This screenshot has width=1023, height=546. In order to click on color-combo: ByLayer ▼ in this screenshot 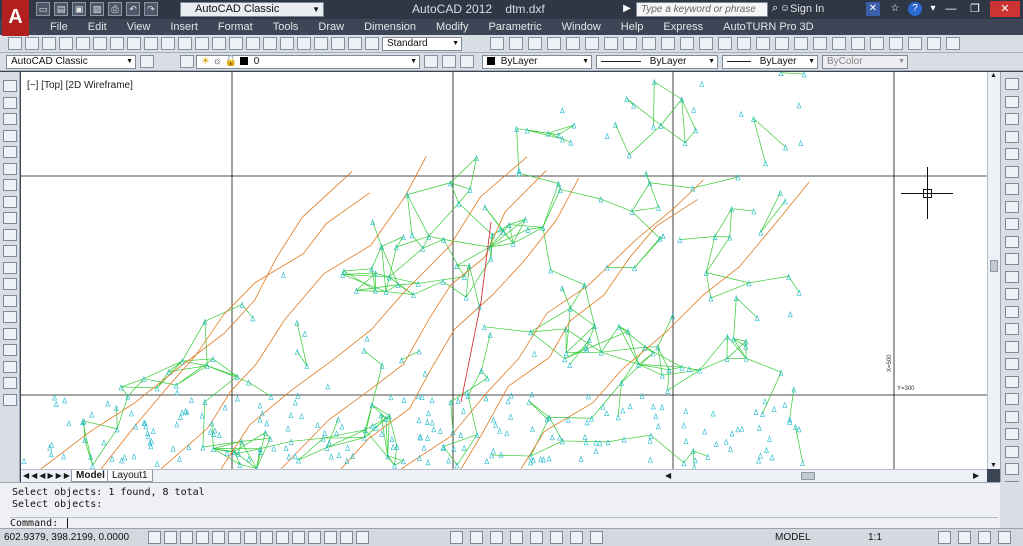, I will do `click(537, 62)`.